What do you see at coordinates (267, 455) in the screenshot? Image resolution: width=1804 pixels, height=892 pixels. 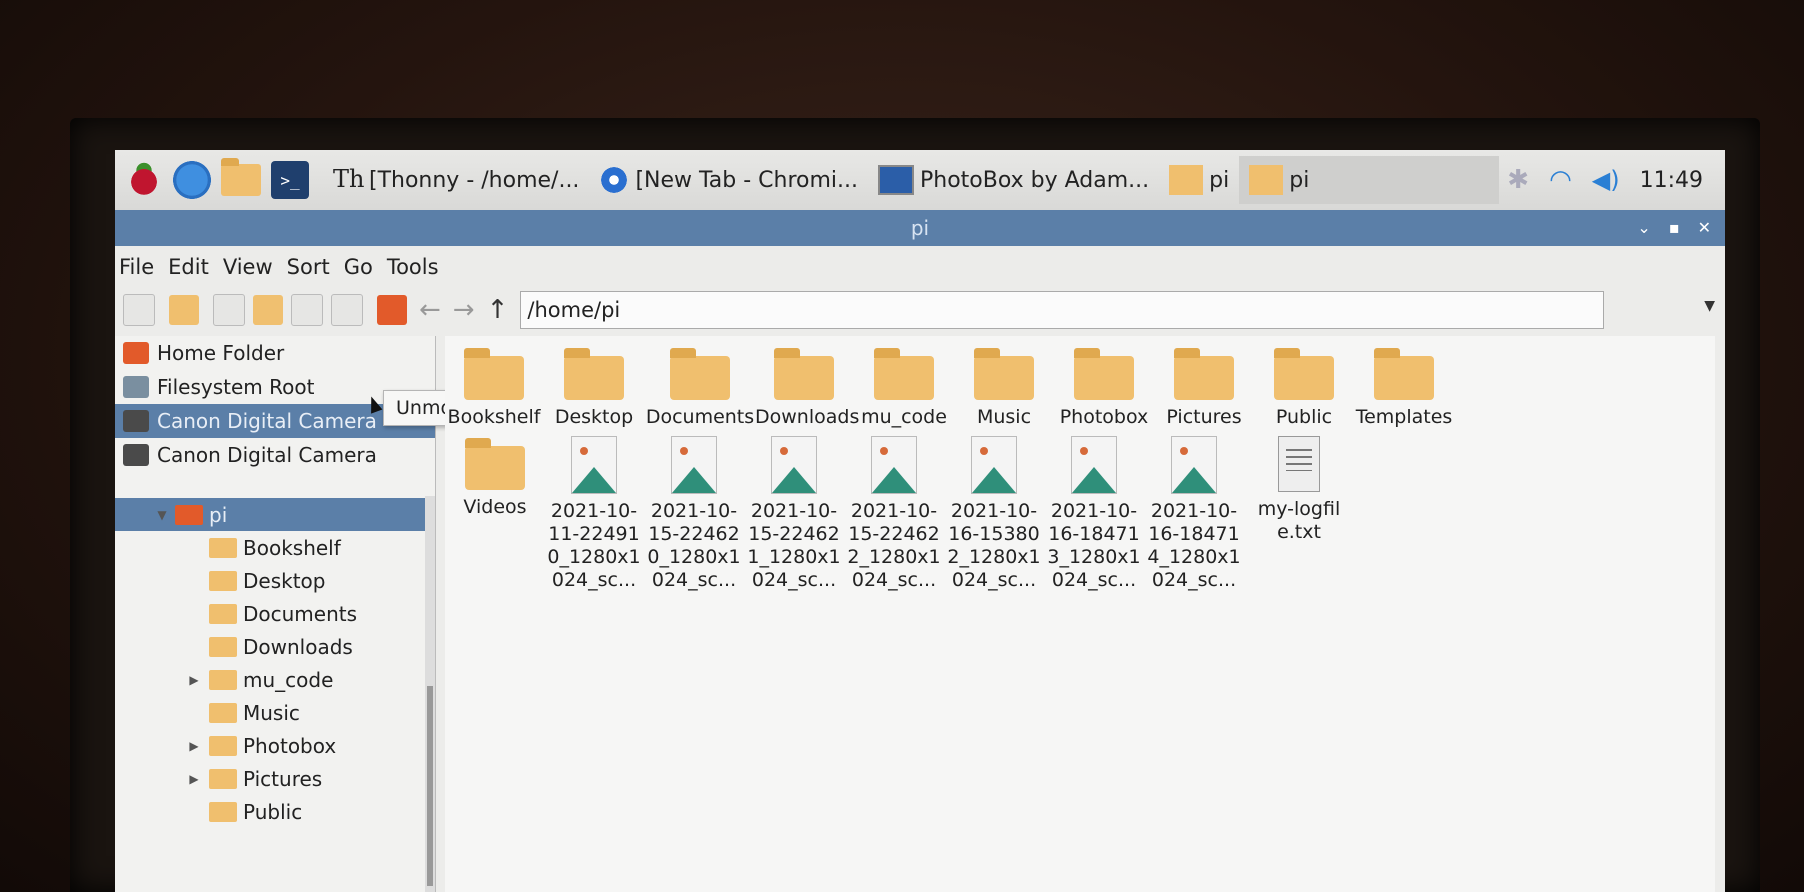 I see `place-label: Canon Digital Camera` at bounding box center [267, 455].